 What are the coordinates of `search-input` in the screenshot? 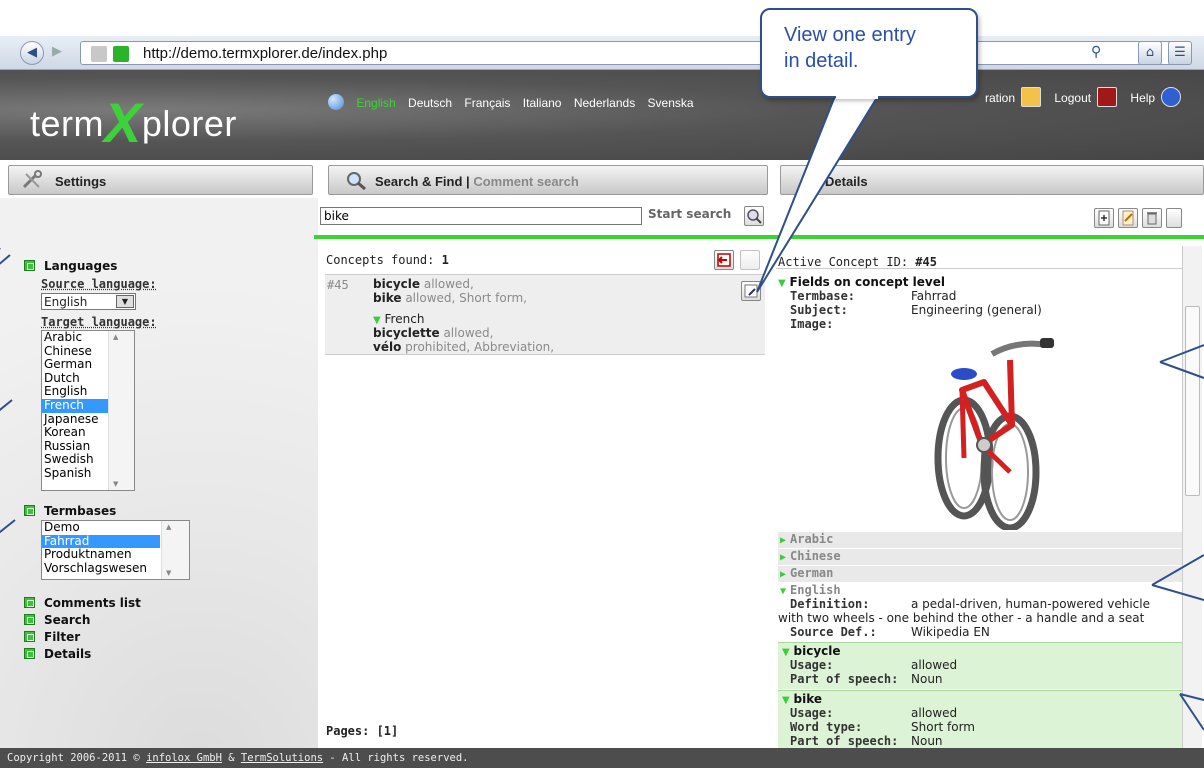 It's located at (481, 216).